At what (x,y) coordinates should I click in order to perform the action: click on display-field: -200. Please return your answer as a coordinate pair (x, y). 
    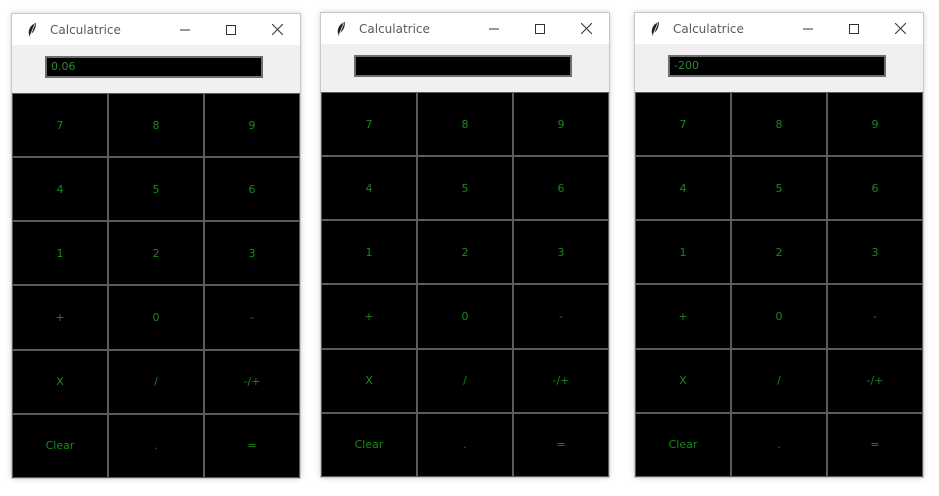
    Looking at the image, I should click on (777, 66).